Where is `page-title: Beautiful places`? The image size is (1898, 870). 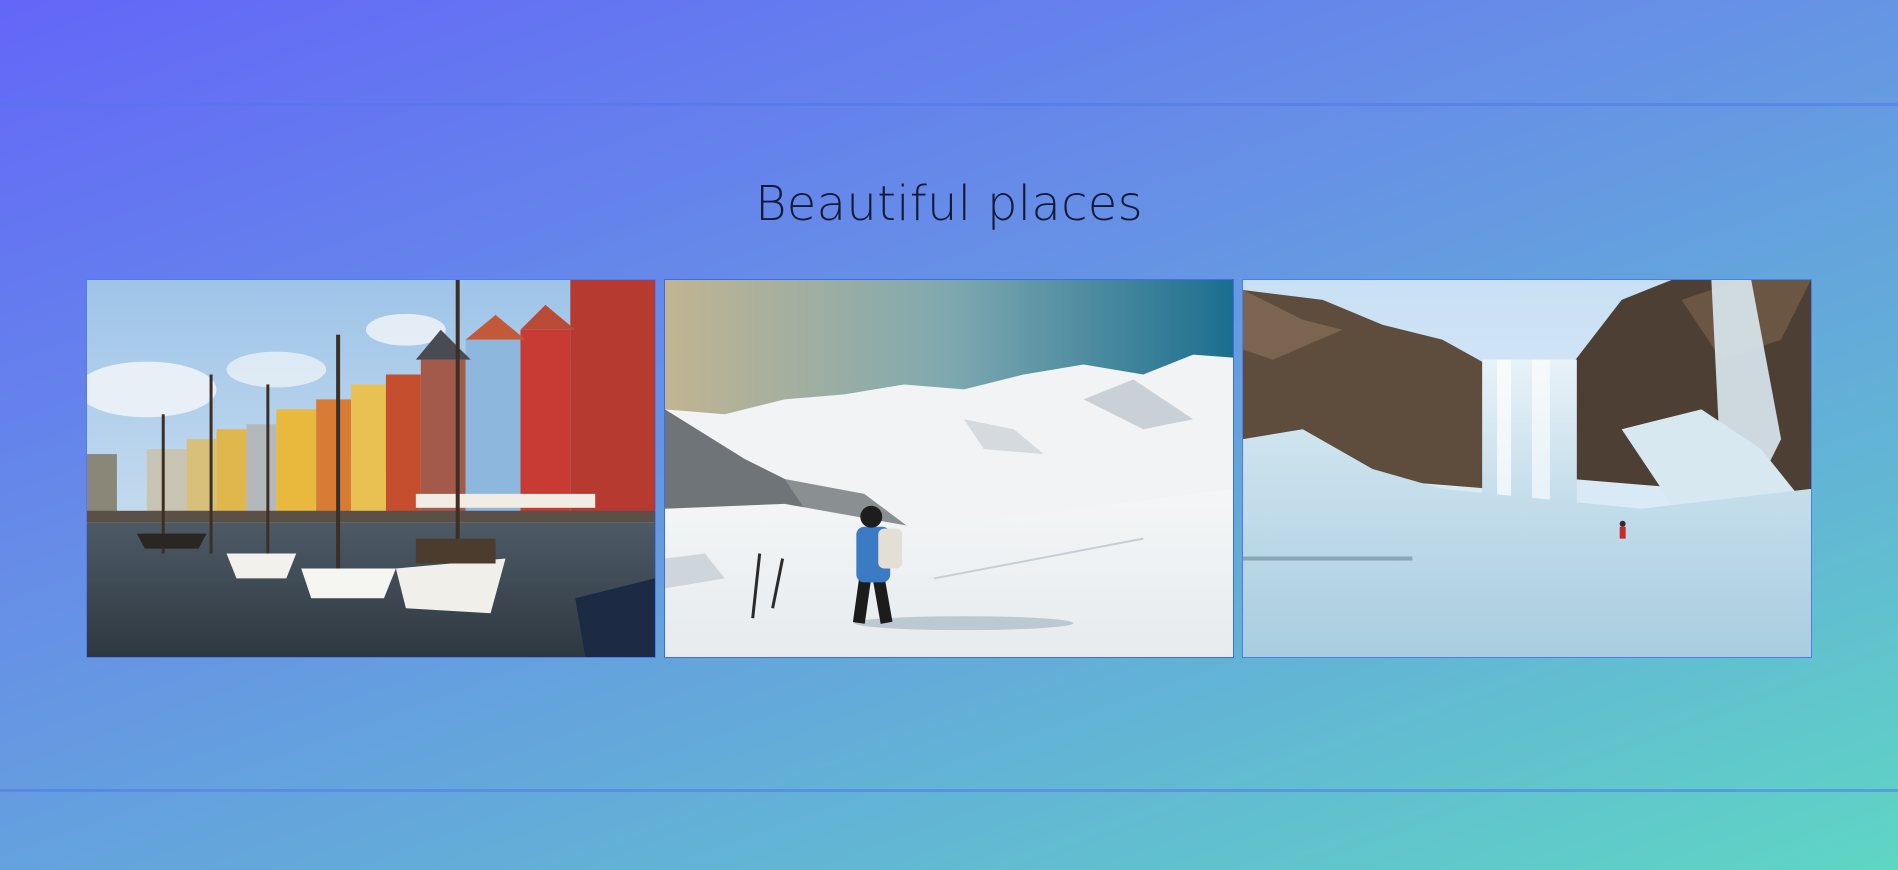 page-title: Beautiful places is located at coordinates (949, 204).